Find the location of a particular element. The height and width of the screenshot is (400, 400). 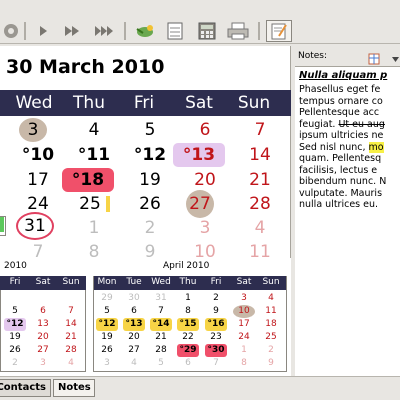

tasks-icon is located at coordinates (145, 31).